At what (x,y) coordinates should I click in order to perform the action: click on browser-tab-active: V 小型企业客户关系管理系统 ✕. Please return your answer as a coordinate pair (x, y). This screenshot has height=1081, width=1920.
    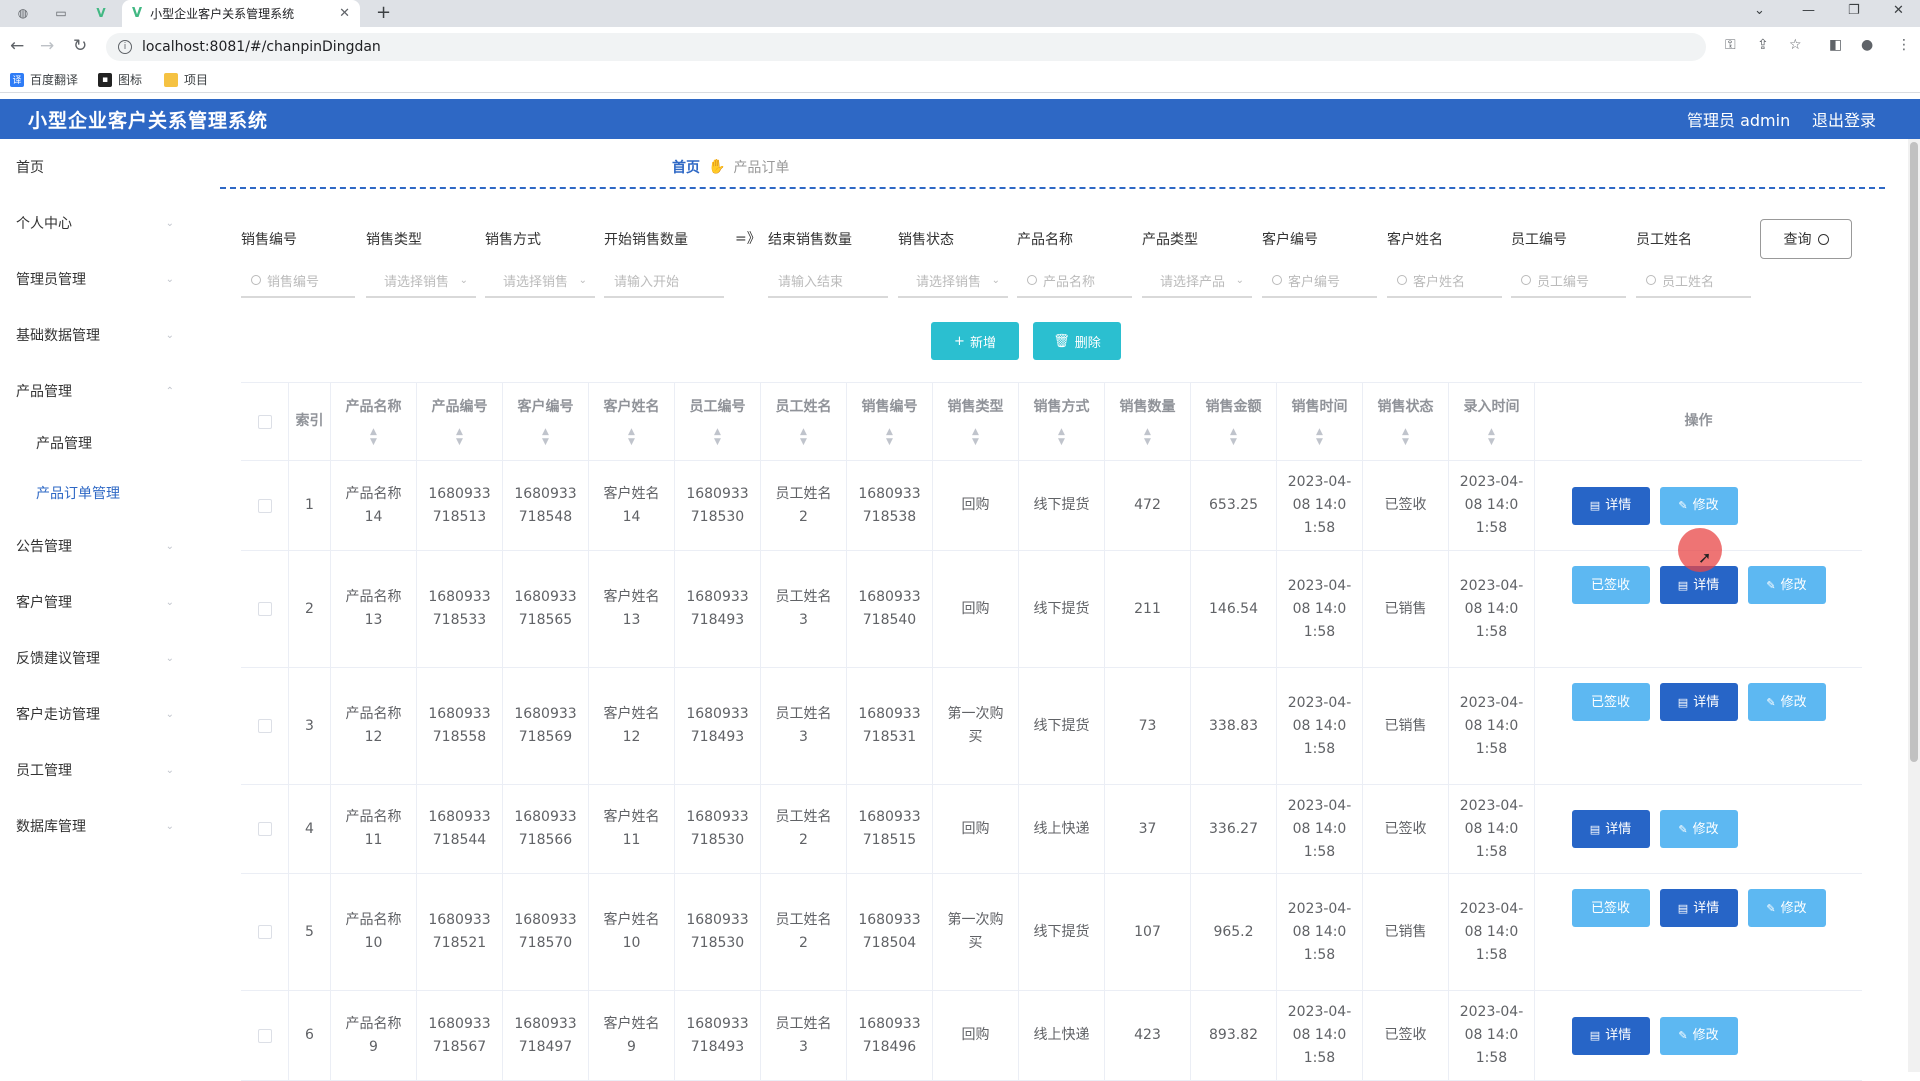
    Looking at the image, I should click on (241, 13).